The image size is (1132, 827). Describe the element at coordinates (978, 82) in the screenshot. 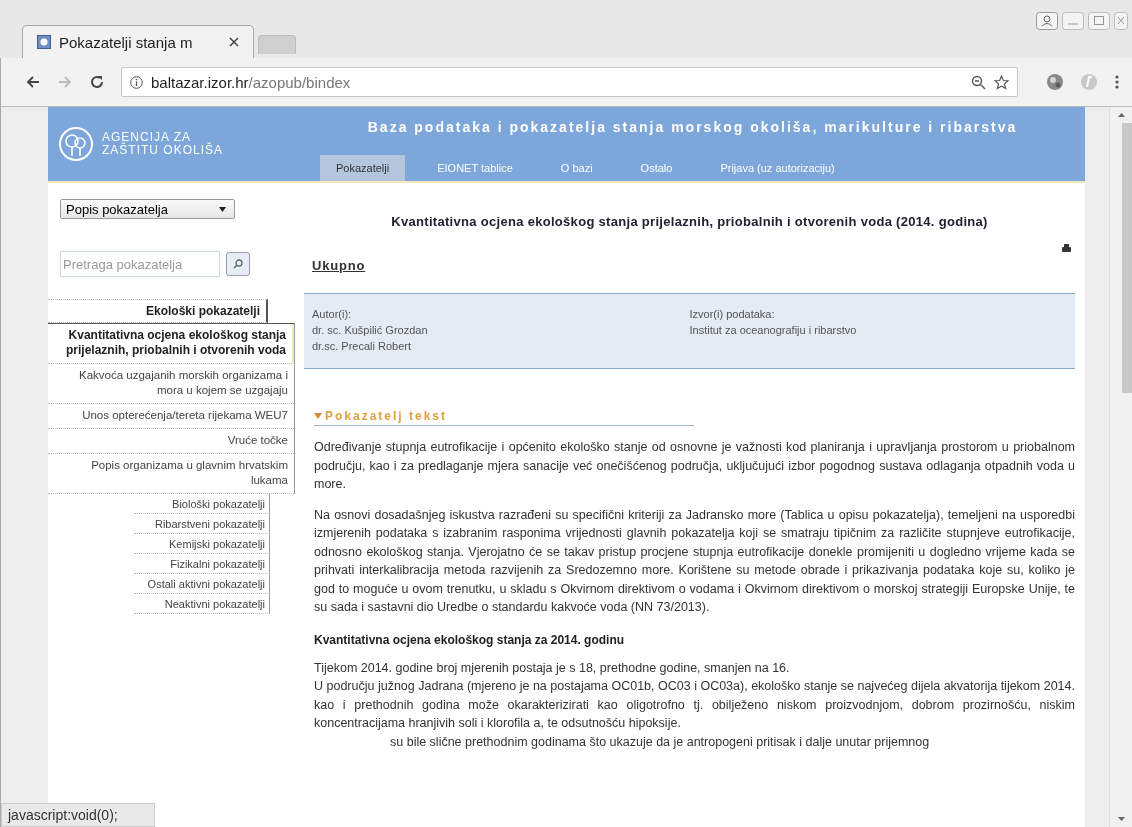

I see `zoom-icon` at that location.